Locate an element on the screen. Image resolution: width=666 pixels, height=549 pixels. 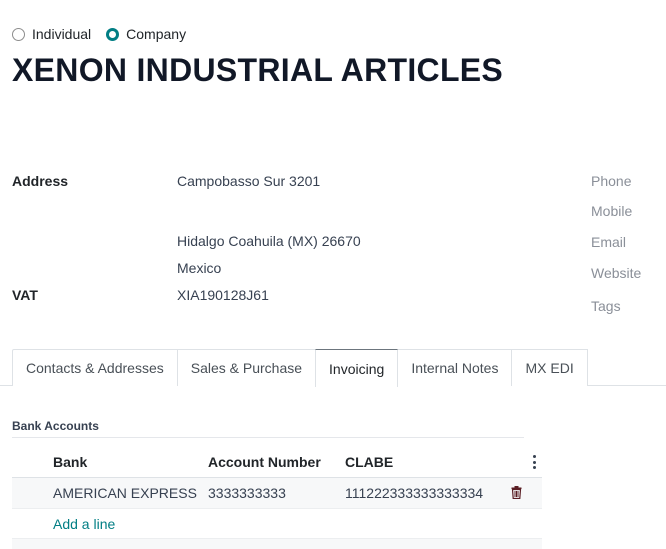
bank-accounts-title: Bank Accounts is located at coordinates (55, 426).